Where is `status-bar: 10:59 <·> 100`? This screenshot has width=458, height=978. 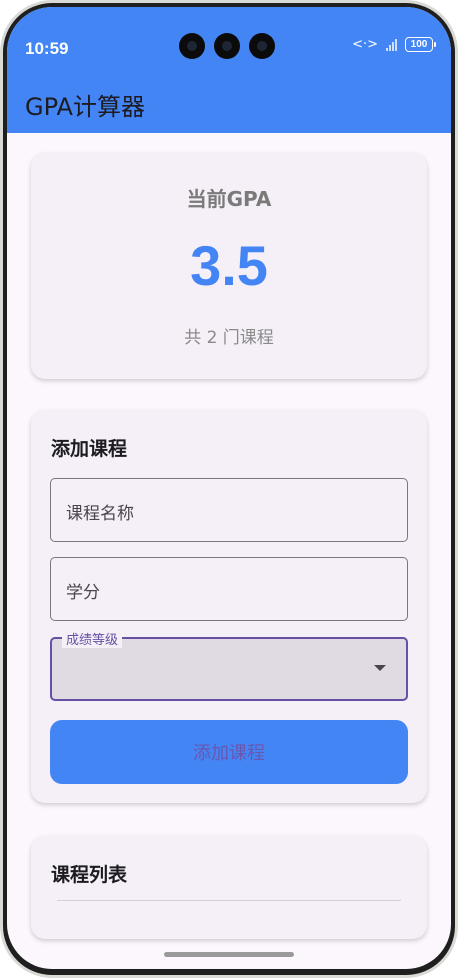
status-bar: 10:59 <·> 100 is located at coordinates (229, 37).